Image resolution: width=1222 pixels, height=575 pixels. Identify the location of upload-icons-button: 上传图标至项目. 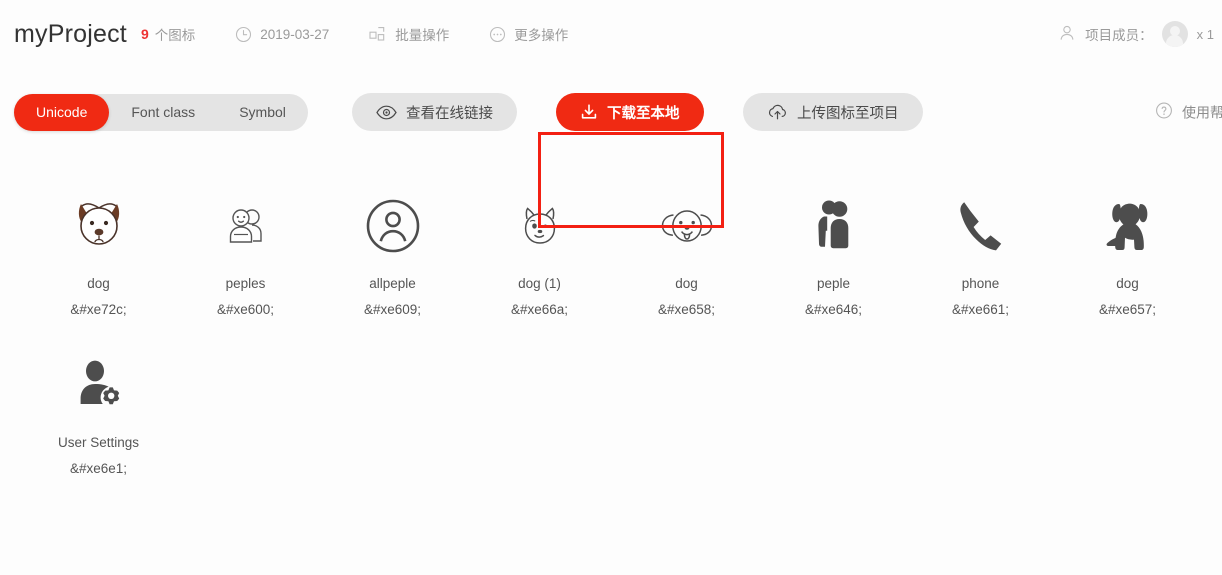
(833, 112).